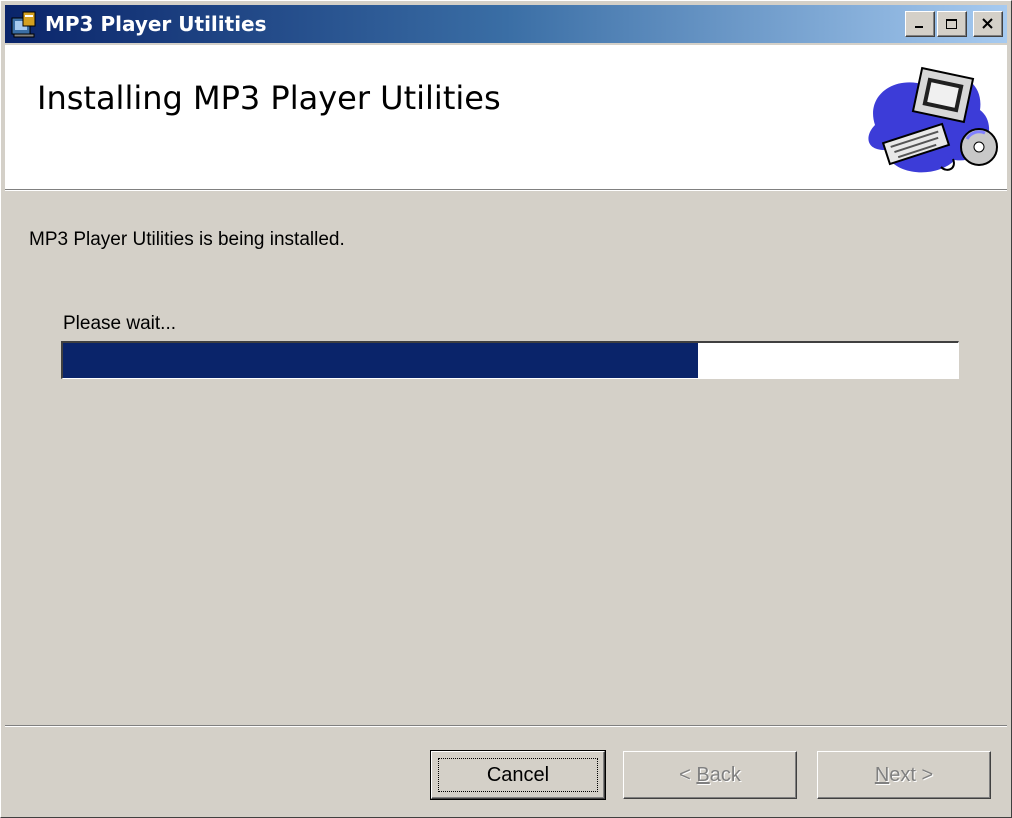  Describe the element at coordinates (381, 360) in the screenshot. I see `progress-bar-fill` at that location.